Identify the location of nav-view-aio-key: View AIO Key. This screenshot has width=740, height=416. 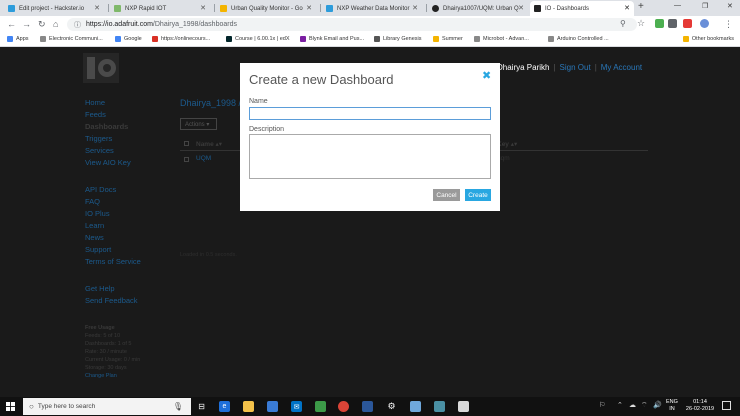
(108, 162).